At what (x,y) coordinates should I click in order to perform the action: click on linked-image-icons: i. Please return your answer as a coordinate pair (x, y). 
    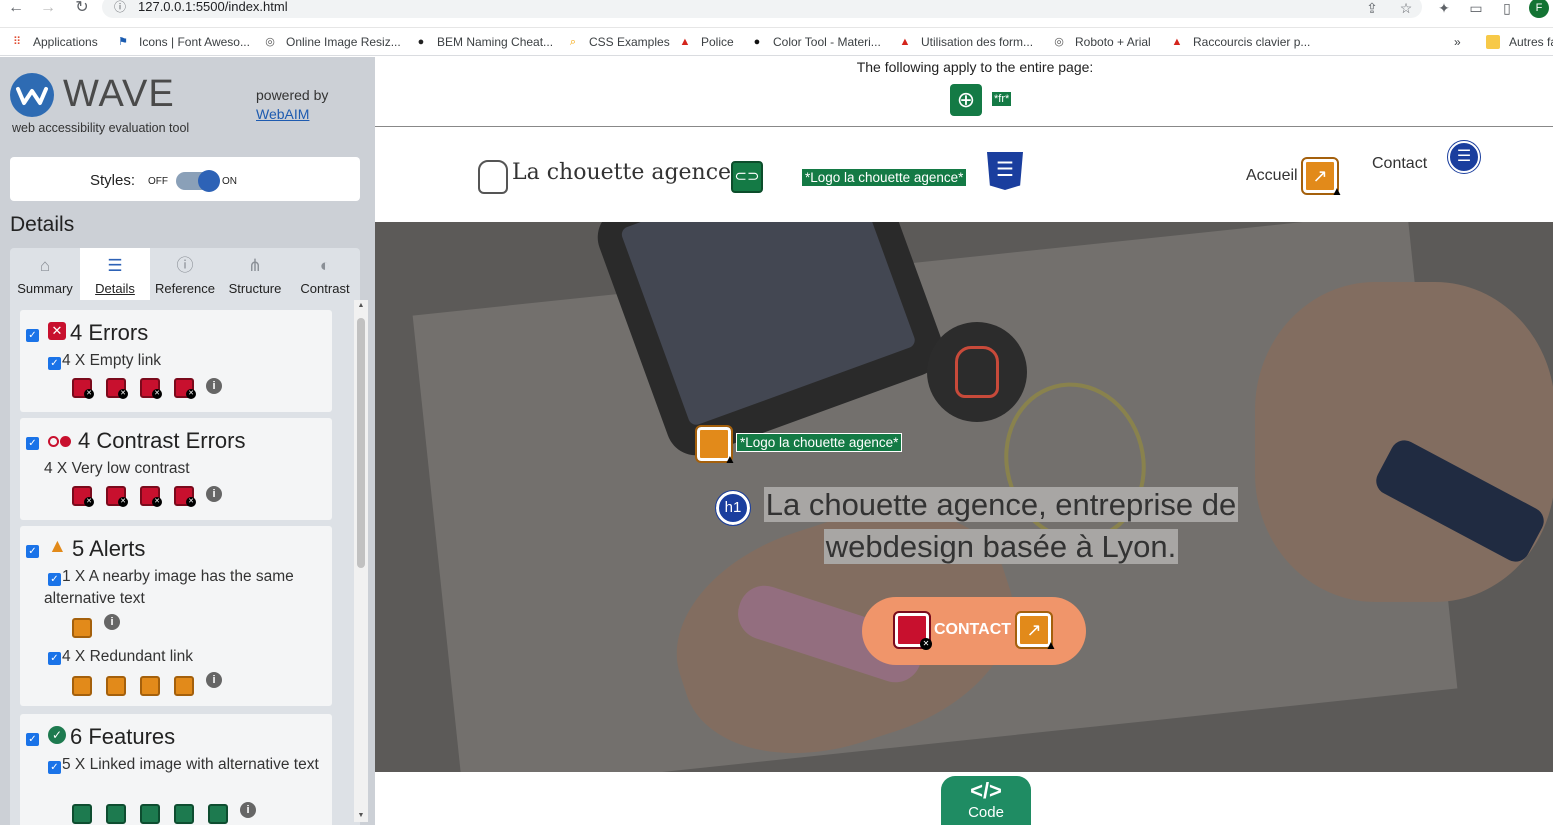
    Looking at the image, I should click on (172, 813).